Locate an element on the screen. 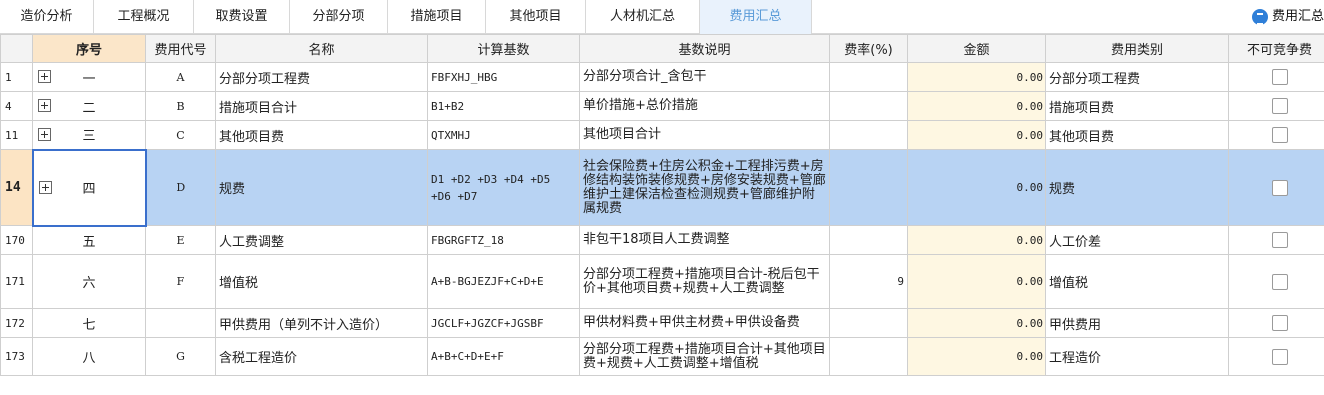 The width and height of the screenshot is (1324, 395). fee-code-cell: E is located at coordinates (180, 240).